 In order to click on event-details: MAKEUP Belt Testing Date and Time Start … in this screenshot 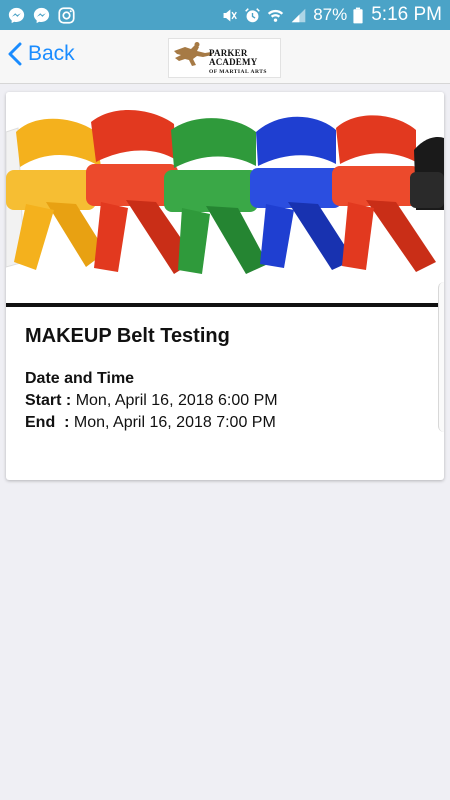, I will do `click(225, 378)`.